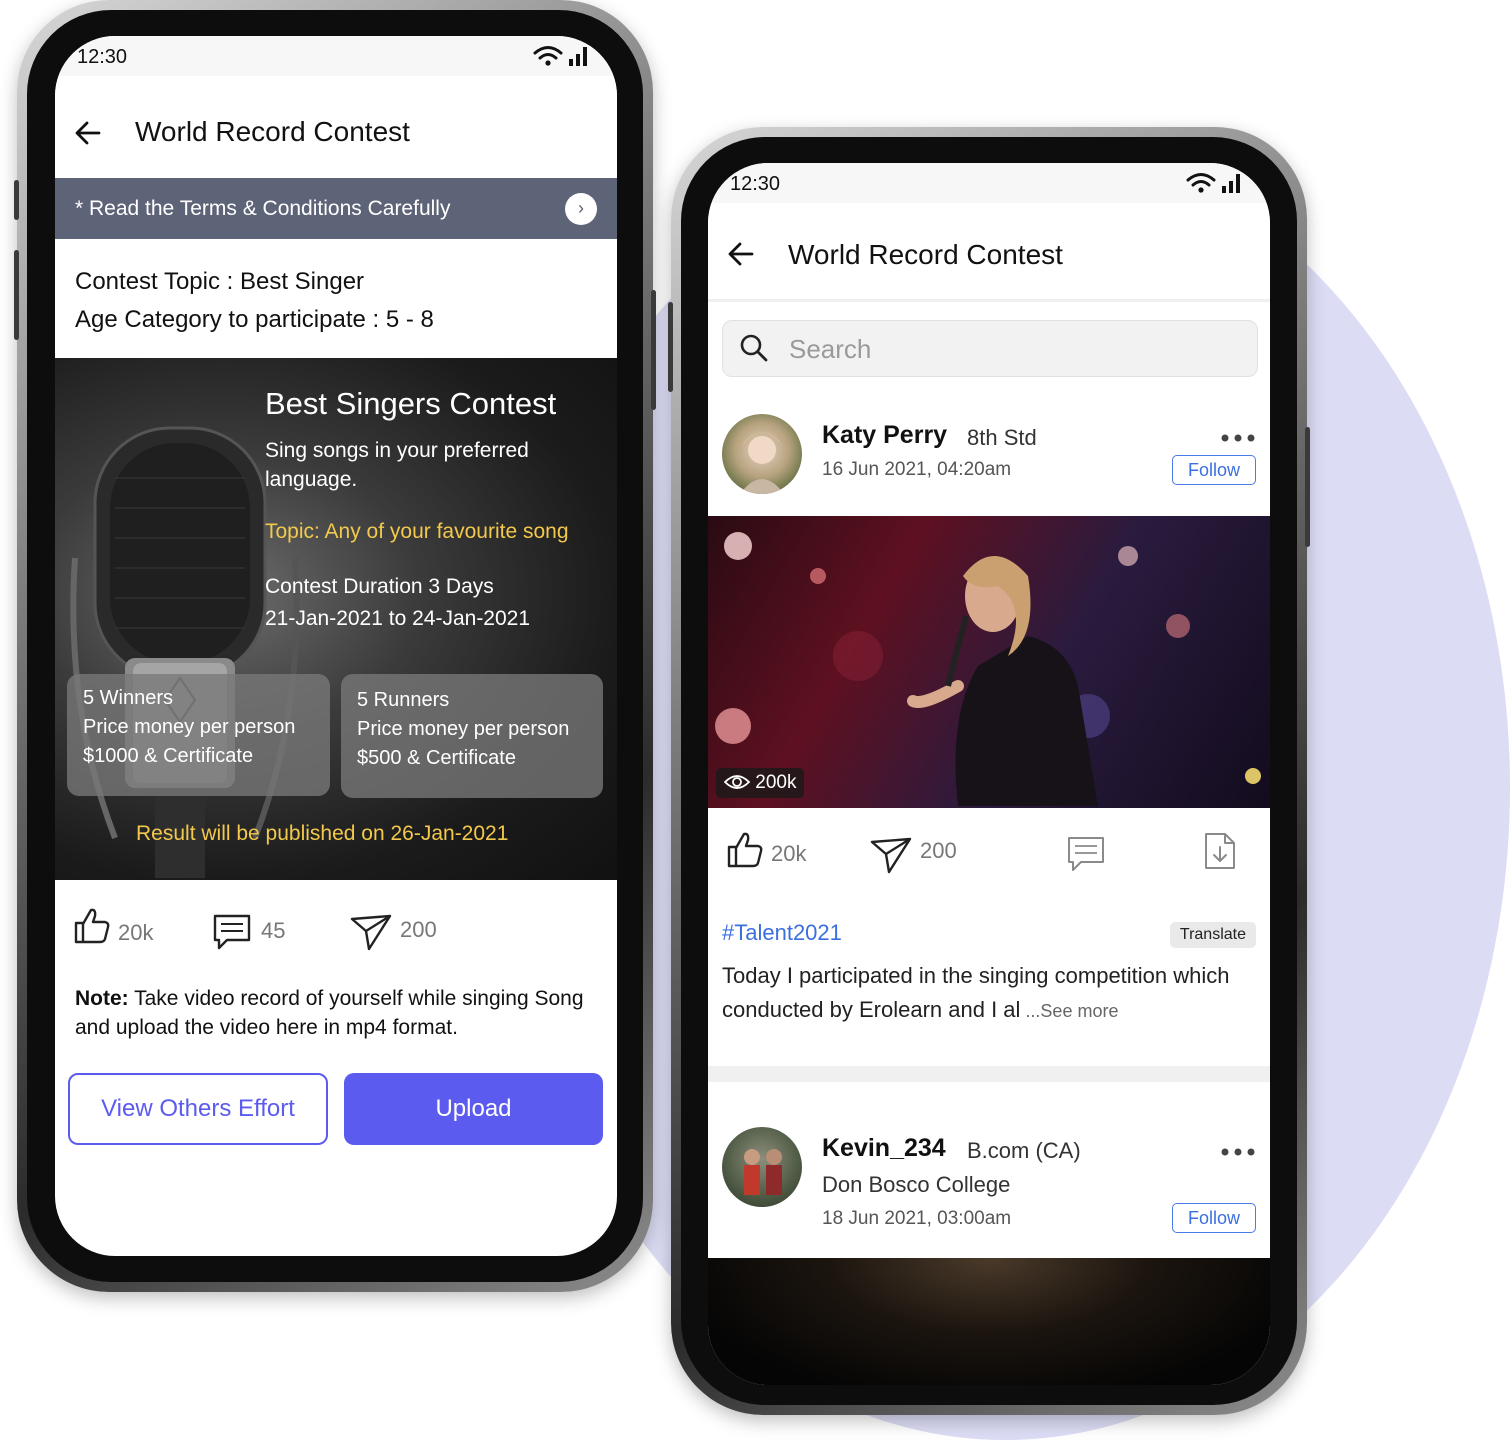 The height and width of the screenshot is (1444, 1510). I want to click on note-label: Note:, so click(102, 998).